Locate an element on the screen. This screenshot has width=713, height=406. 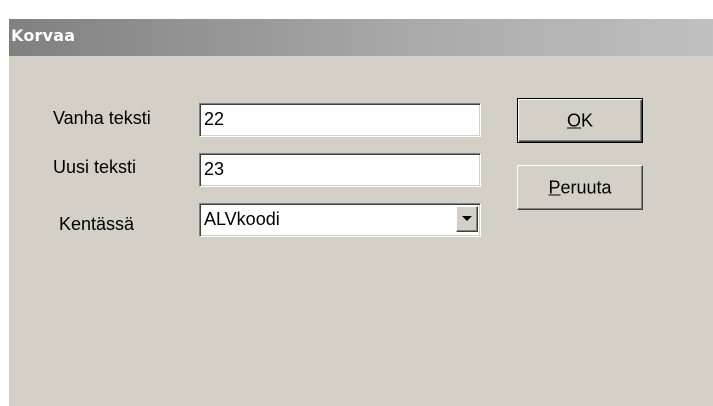
field-select-value: ALVkoodi is located at coordinates (242, 219).